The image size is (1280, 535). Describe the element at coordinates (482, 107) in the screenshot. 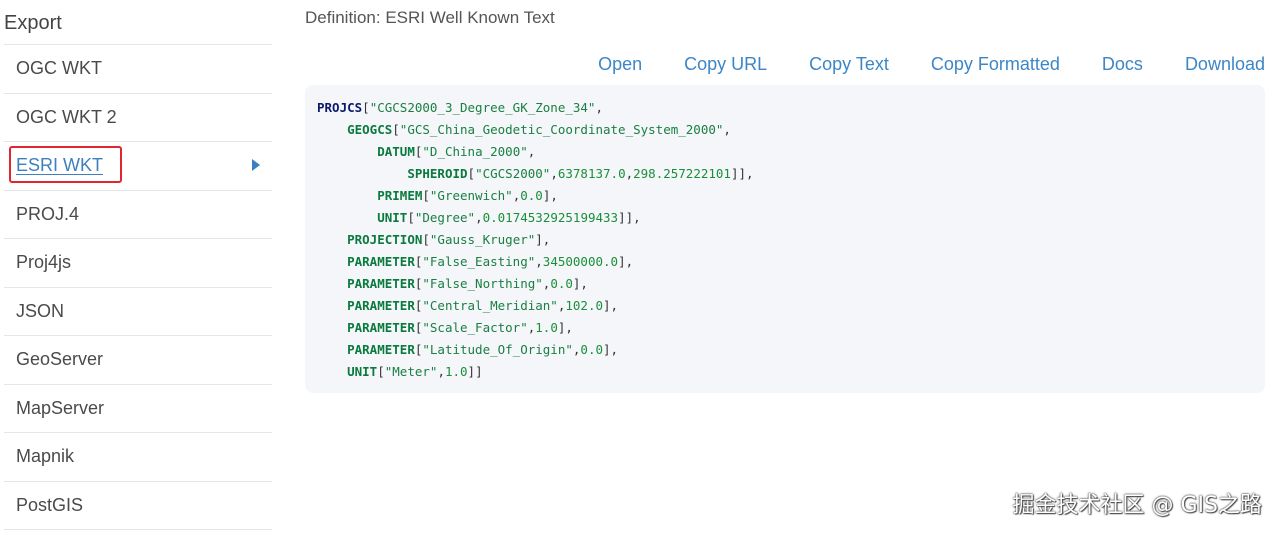

I see `code-token: "CGCS2000_3_Degree_GK_Zone_34"` at that location.